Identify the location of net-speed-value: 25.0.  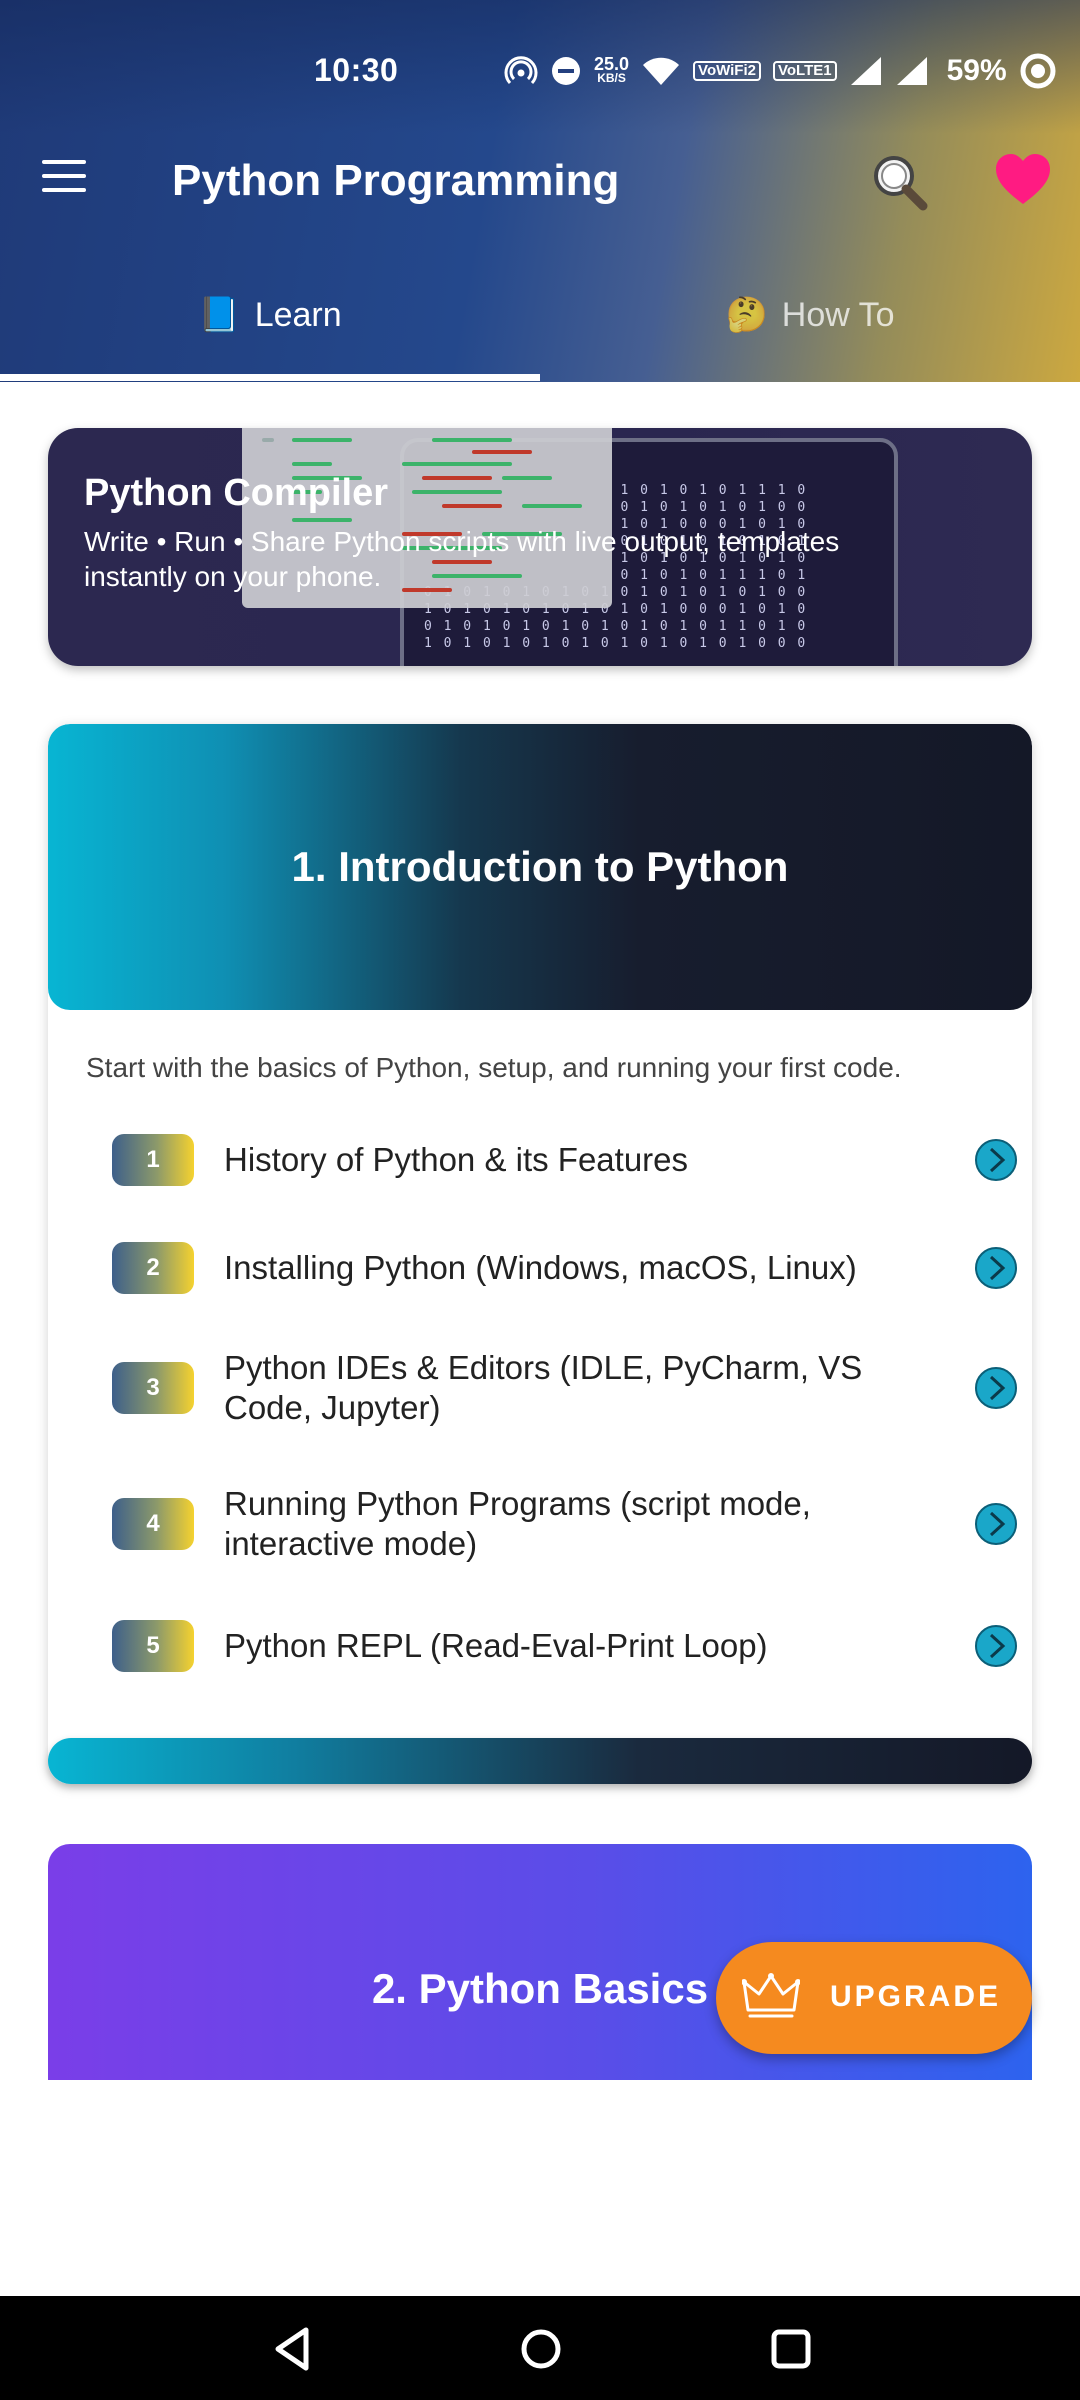
(612, 64).